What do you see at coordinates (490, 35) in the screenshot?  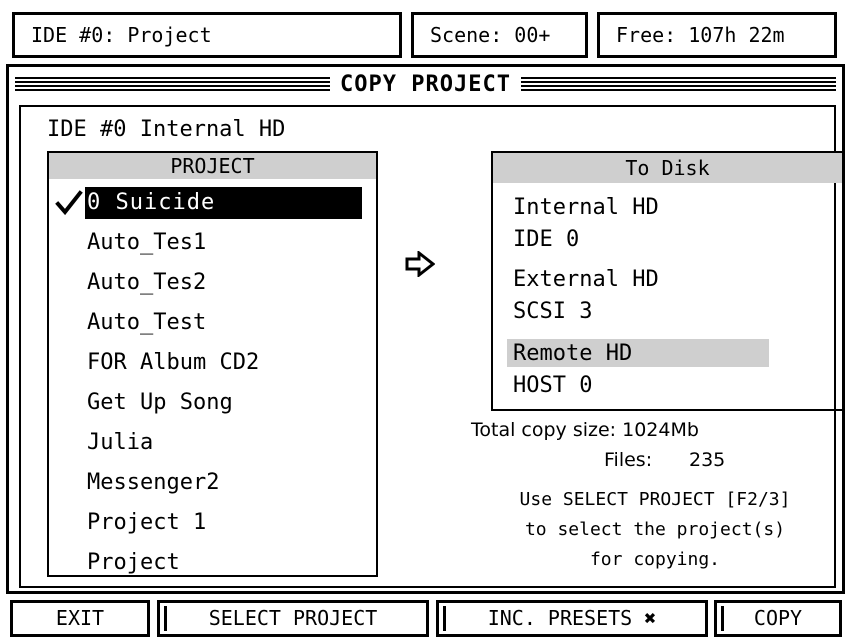 I see `scene-status-text: Scene: 00+` at bounding box center [490, 35].